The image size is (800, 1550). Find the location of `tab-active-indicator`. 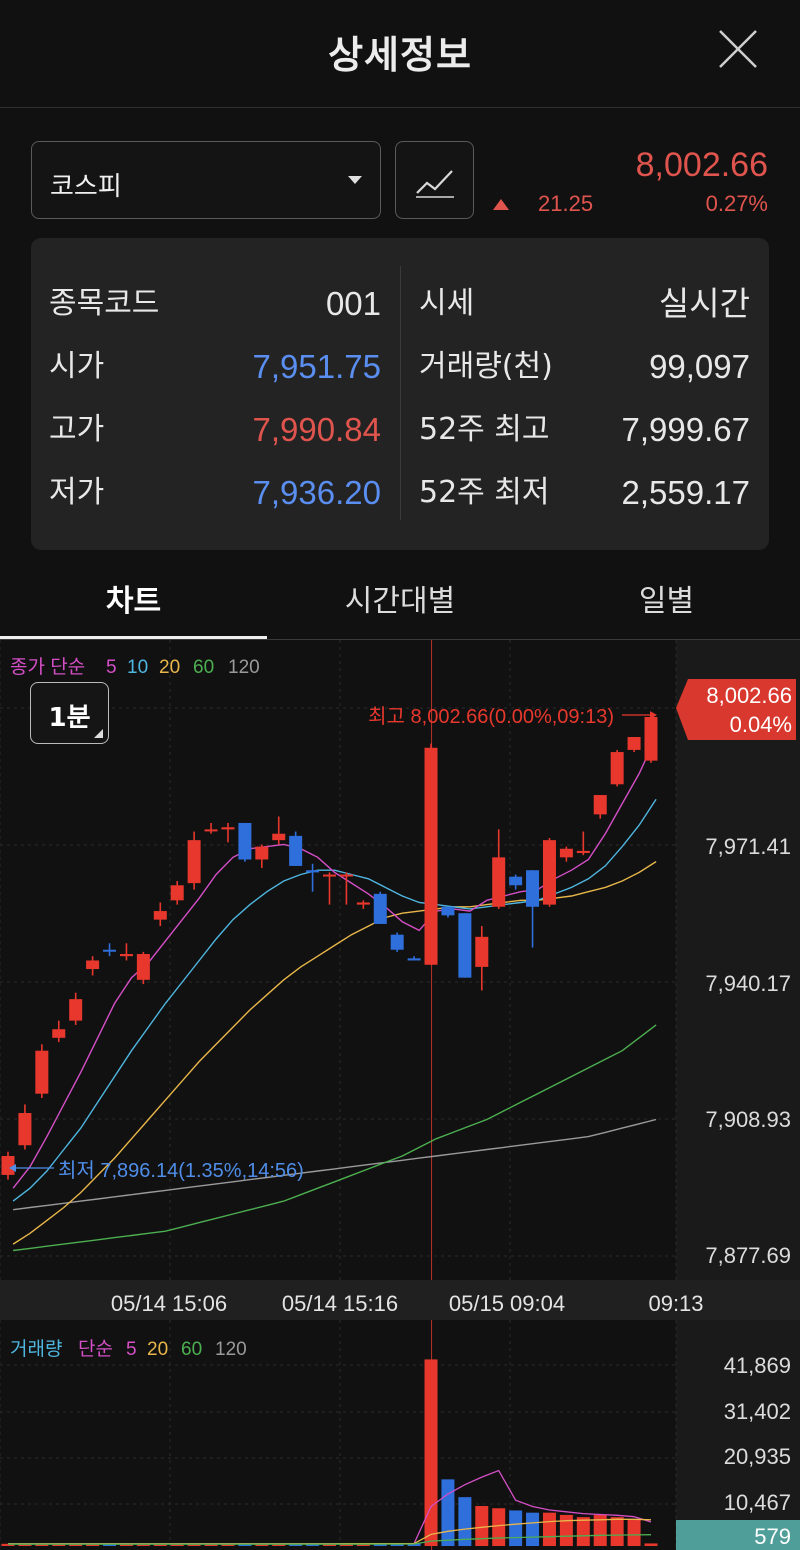

tab-active-indicator is located at coordinates (133, 637).